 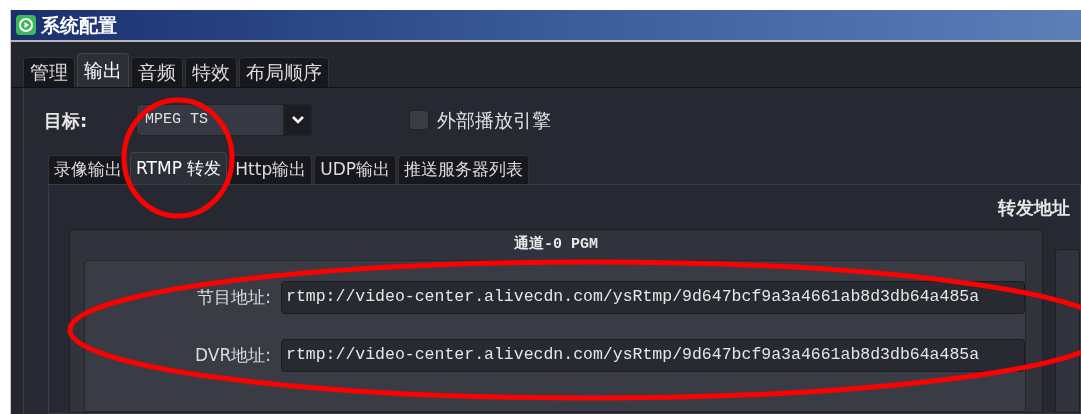 What do you see at coordinates (1034, 207) in the screenshot?
I see `section-title: 转发地址` at bounding box center [1034, 207].